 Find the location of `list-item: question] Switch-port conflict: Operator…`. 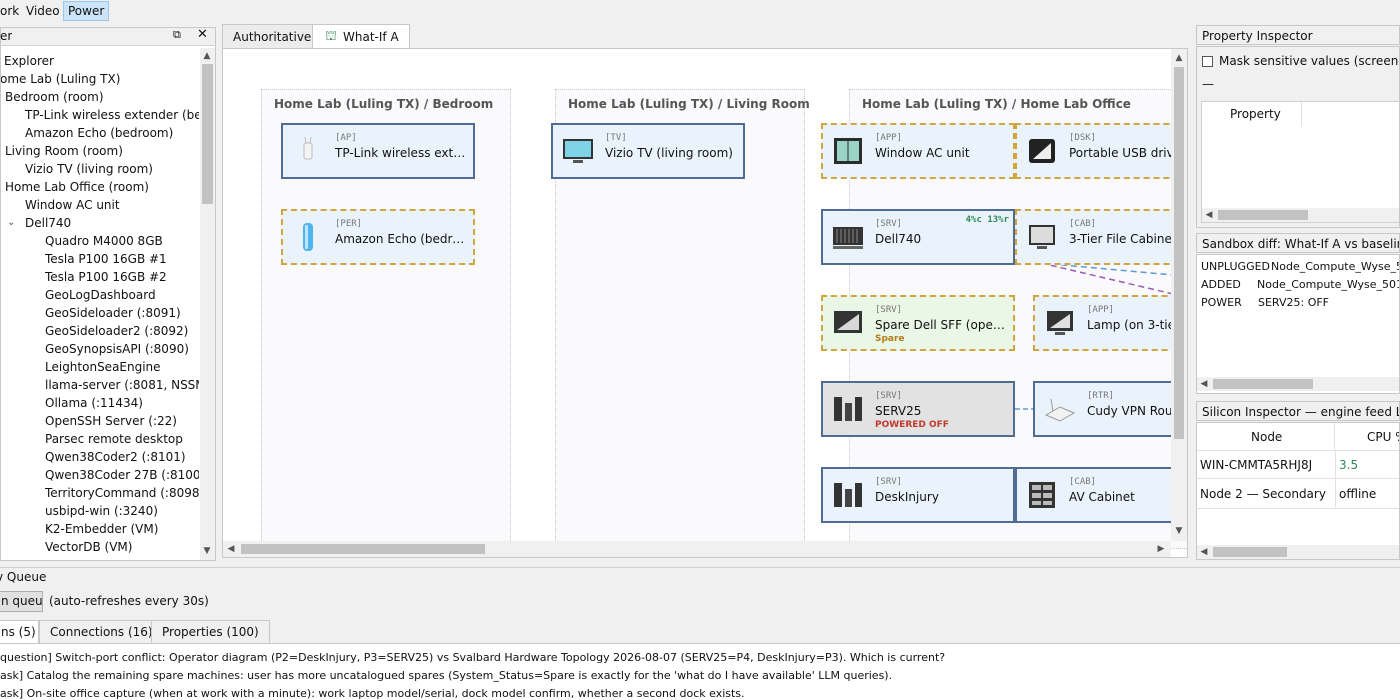

list-item: question] Switch-port conflict: Operator… is located at coordinates (472, 658).